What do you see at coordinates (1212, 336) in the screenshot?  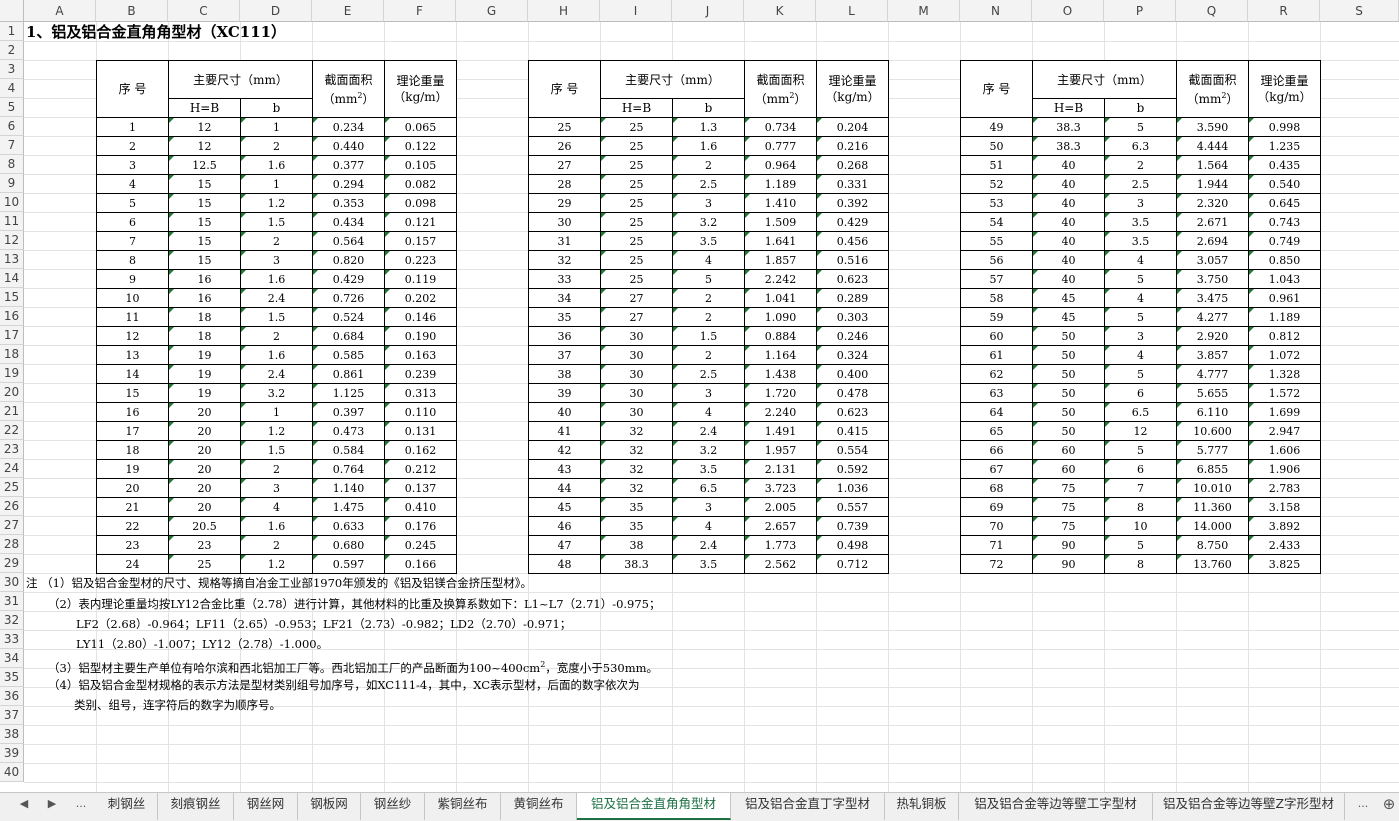 I see `table-cell: 2.920` at bounding box center [1212, 336].